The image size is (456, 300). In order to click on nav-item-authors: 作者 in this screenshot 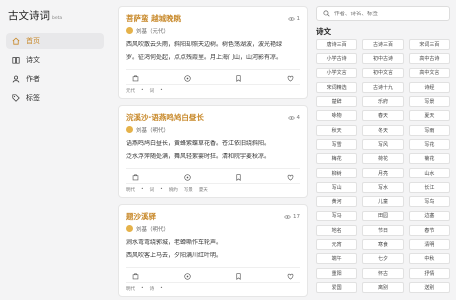, I will do `click(55, 79)`.